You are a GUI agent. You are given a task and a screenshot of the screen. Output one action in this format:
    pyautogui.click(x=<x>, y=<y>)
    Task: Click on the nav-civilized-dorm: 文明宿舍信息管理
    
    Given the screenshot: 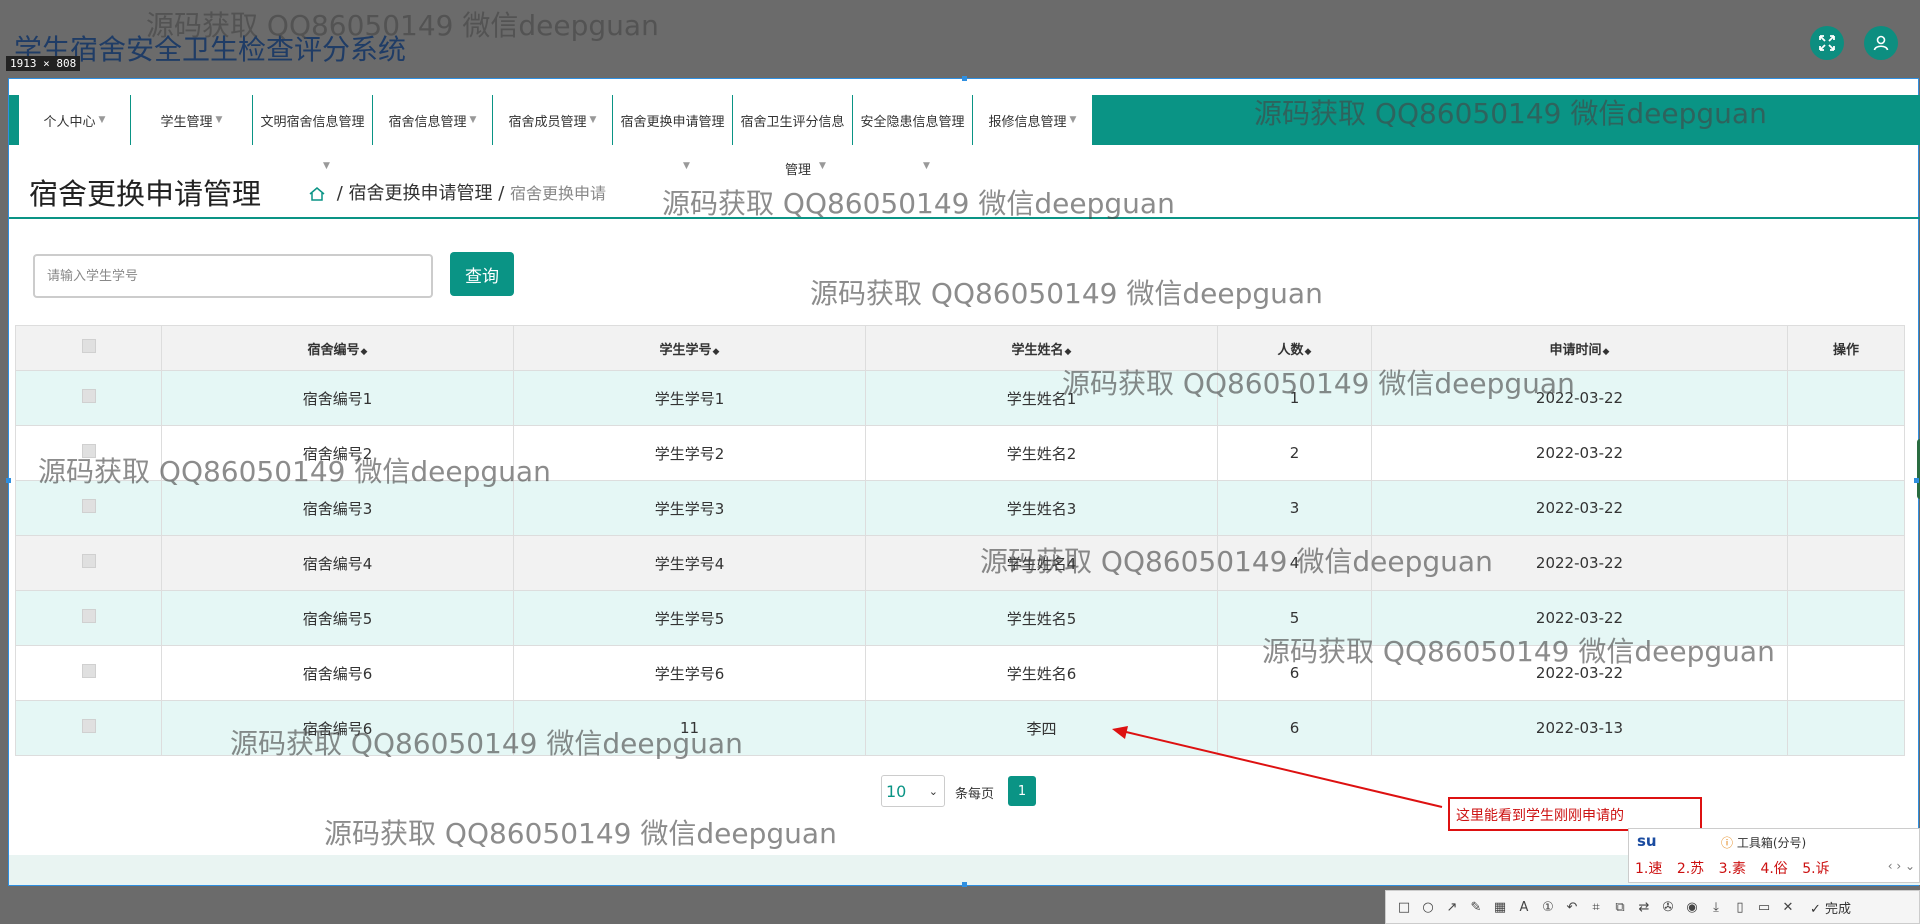 What is the action you would take?
    pyautogui.click(x=313, y=120)
    